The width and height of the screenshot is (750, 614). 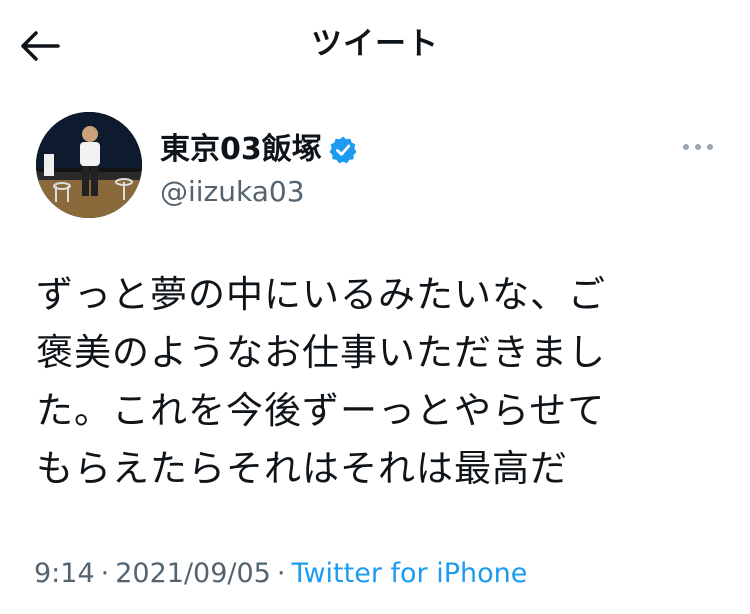 I want to click on tweet-metadata: 9:14 · 2021/09/05 · Twitter for iPhone, so click(x=280, y=574).